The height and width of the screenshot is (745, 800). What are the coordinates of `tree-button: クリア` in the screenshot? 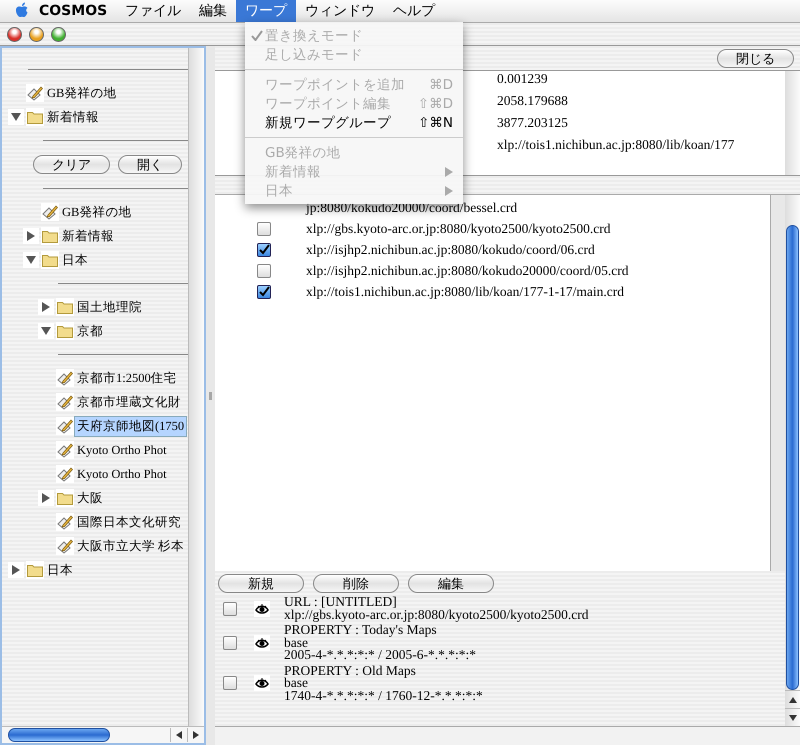 It's located at (71, 164).